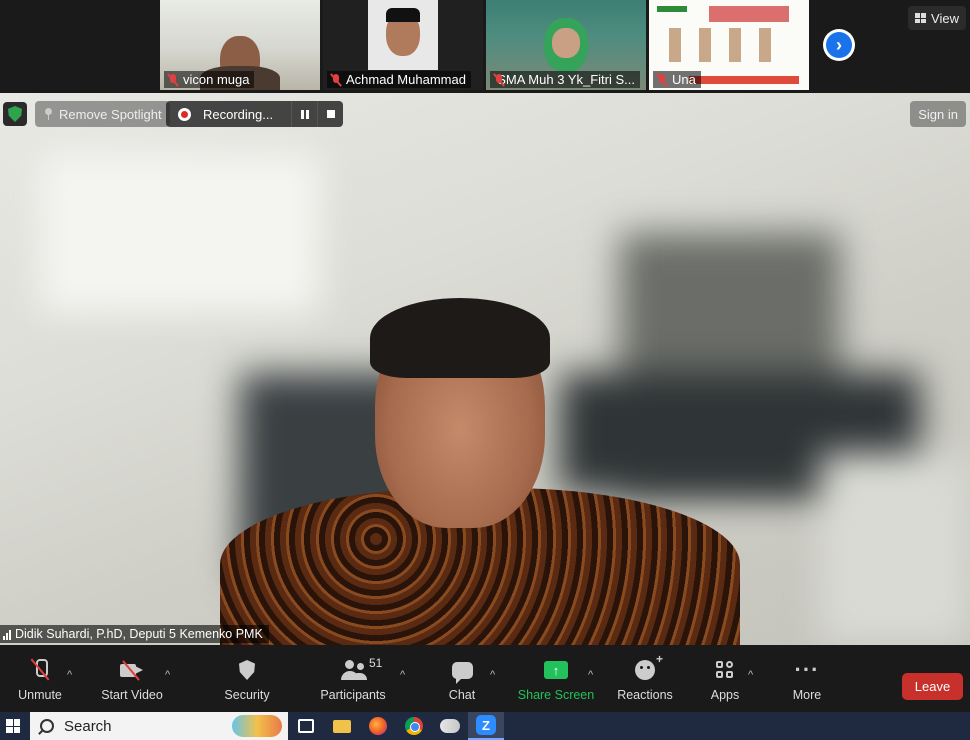  I want to click on participants-icon: 51, so click(360, 668).